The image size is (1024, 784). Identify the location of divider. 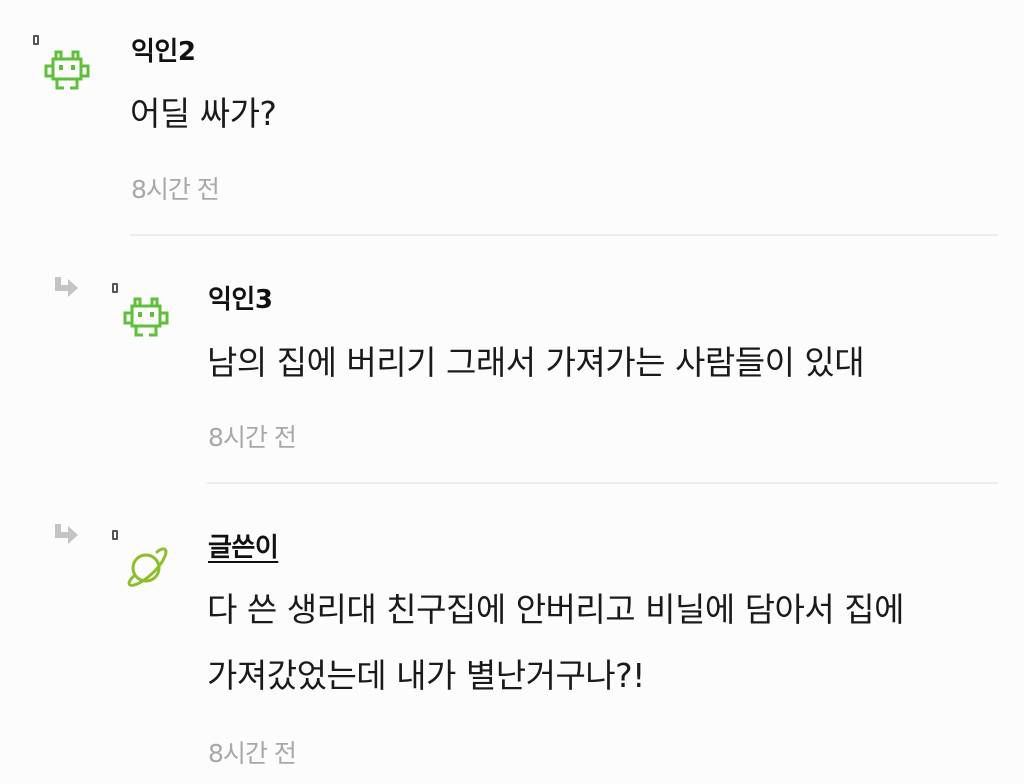
(564, 235).